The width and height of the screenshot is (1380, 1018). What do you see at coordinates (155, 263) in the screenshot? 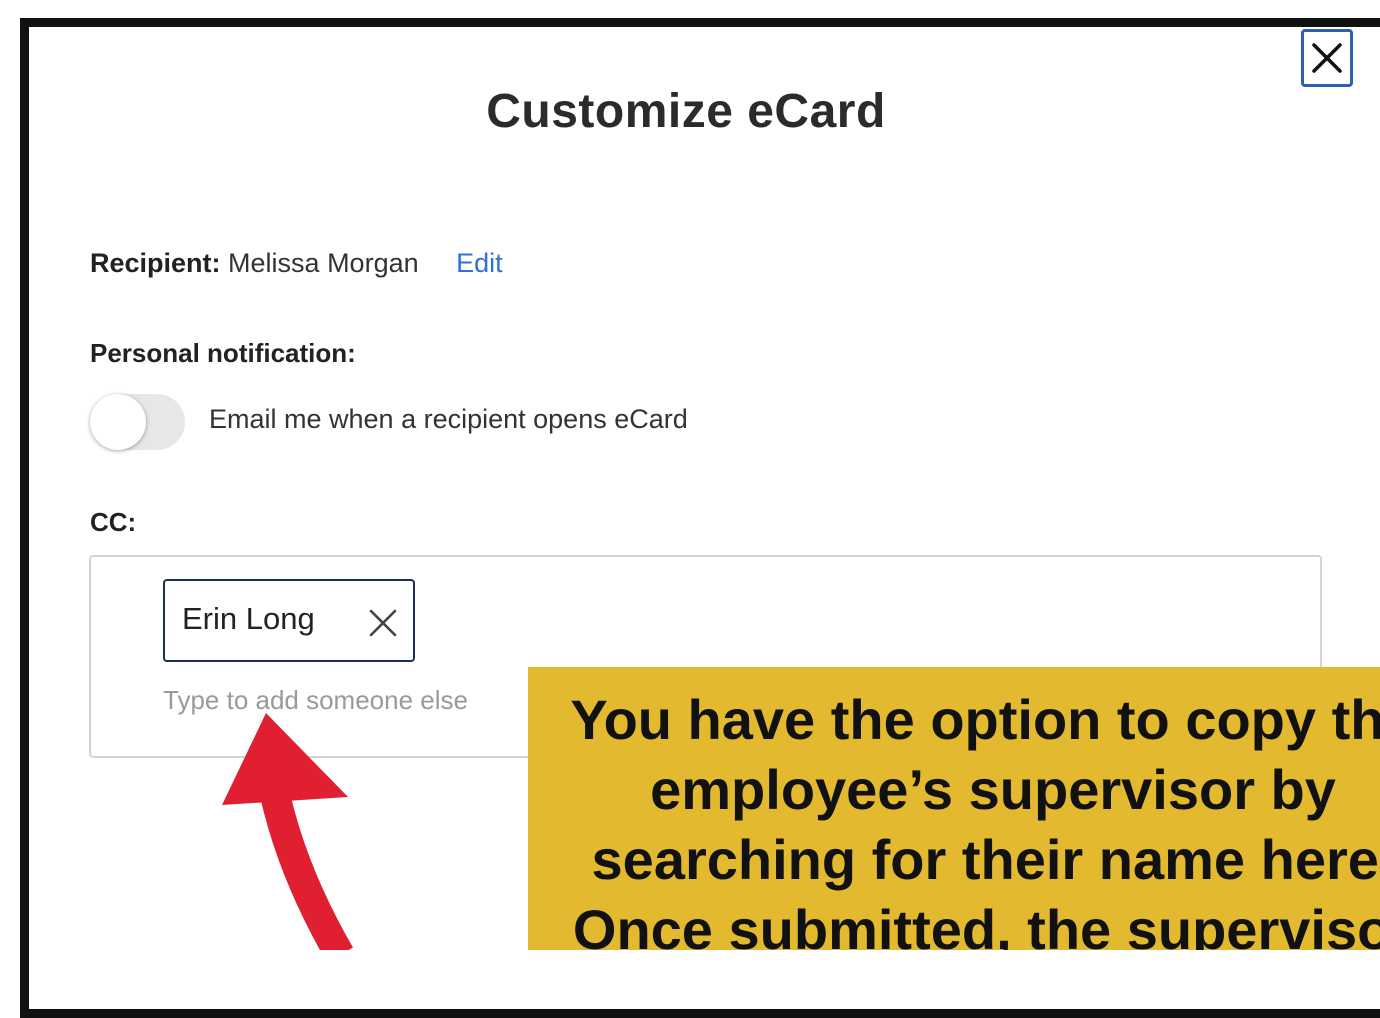
I see `recipient-label: Recipient:` at bounding box center [155, 263].